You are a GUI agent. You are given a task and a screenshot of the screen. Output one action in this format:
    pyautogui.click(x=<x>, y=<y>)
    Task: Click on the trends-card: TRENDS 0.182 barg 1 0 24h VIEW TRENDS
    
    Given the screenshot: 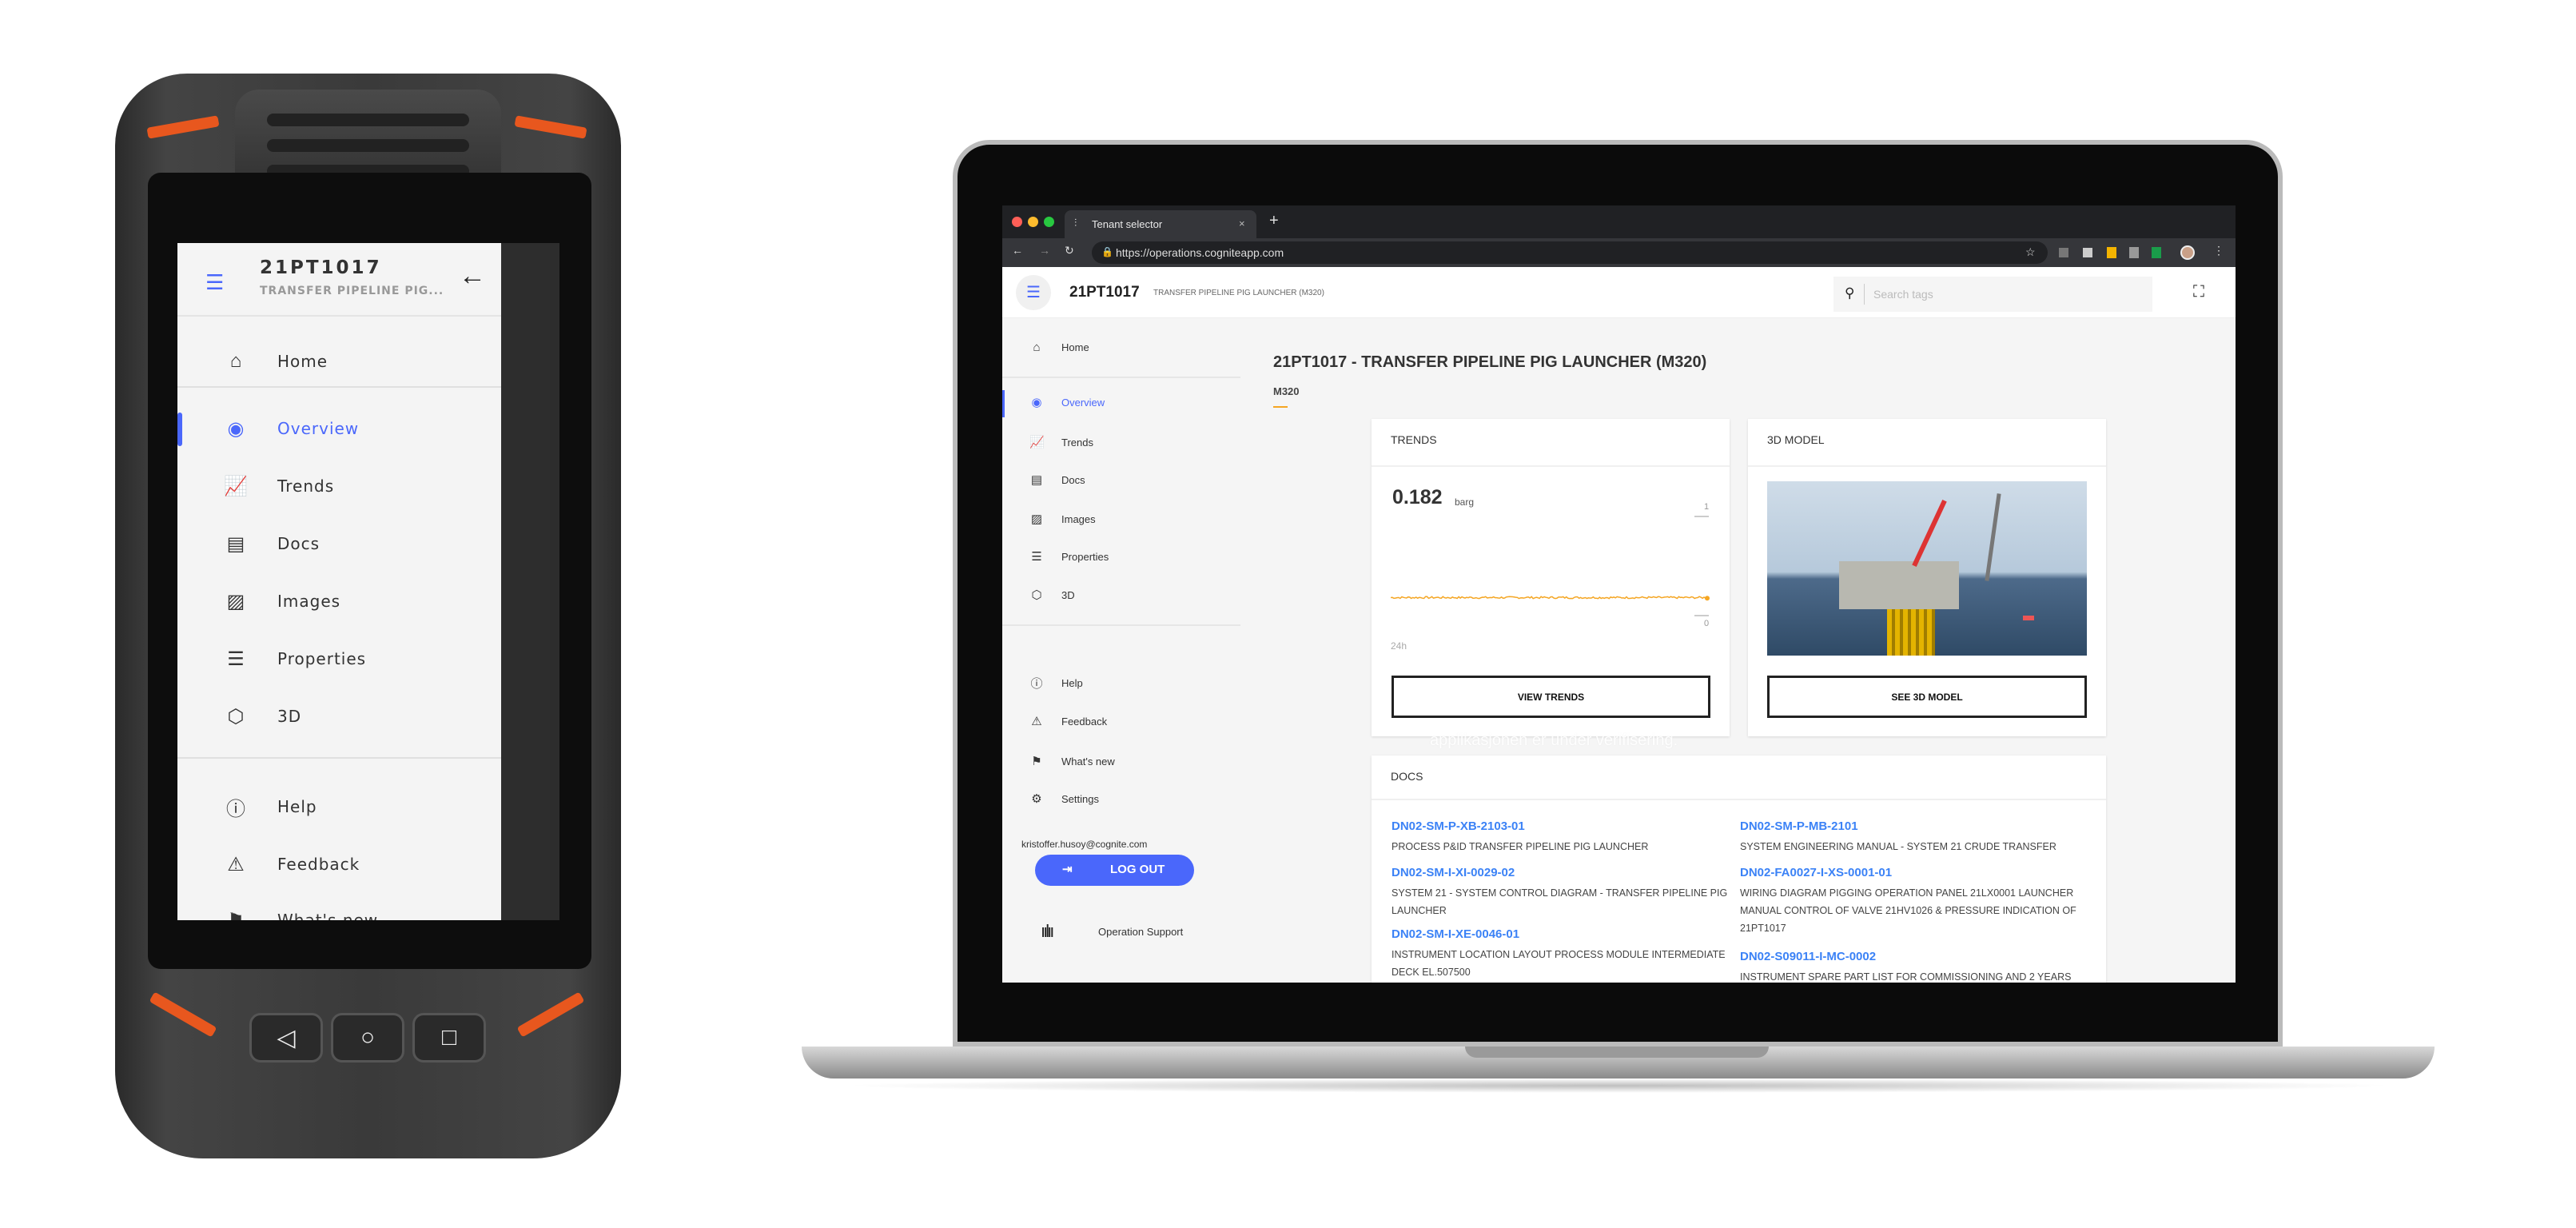 What is the action you would take?
    pyautogui.click(x=1551, y=577)
    